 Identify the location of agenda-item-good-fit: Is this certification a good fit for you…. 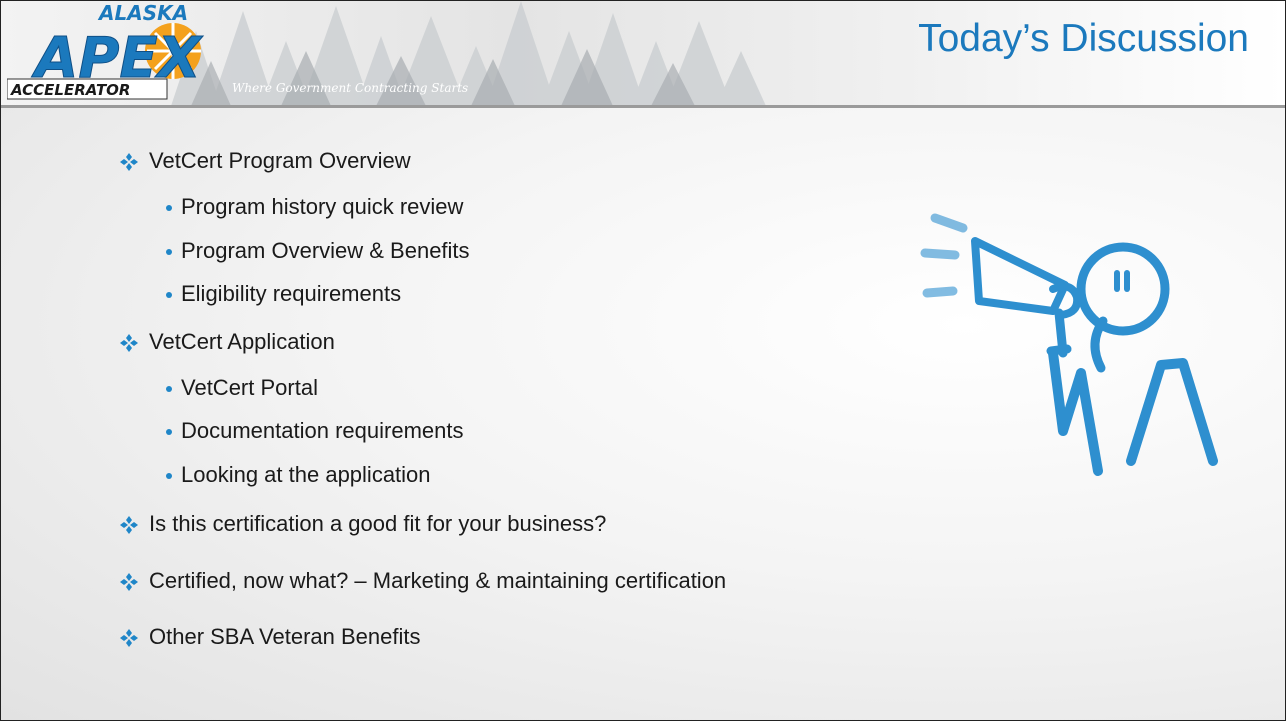
(363, 524).